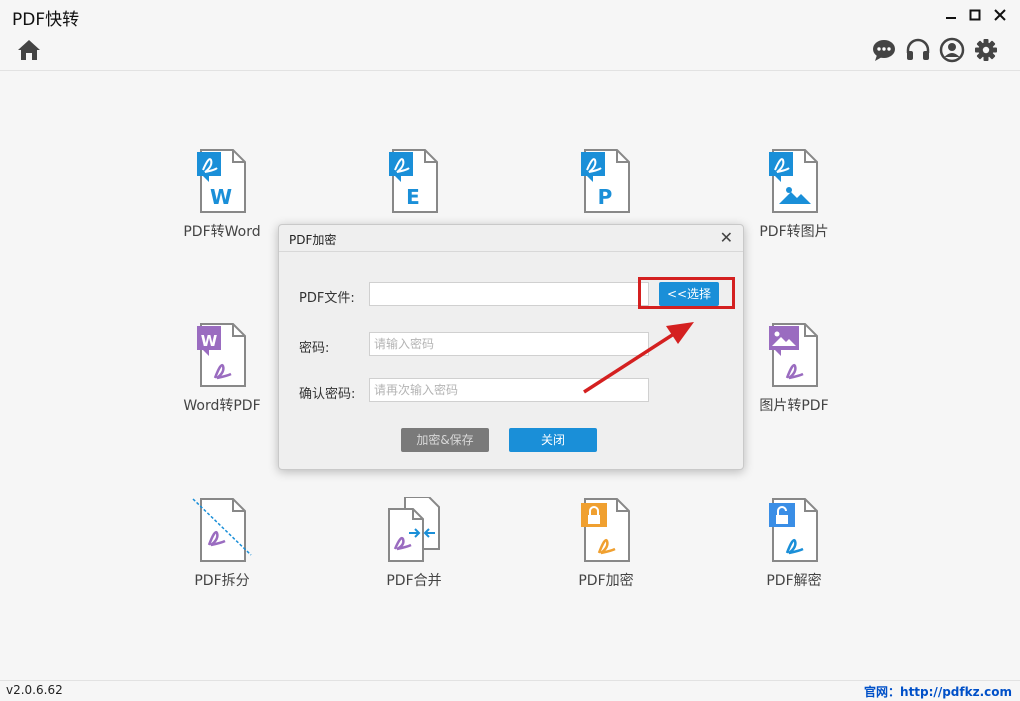 This screenshot has width=1020, height=701. Describe the element at coordinates (938, 691) in the screenshot. I see `website-link: 官网：http://pdfkz.com` at that location.